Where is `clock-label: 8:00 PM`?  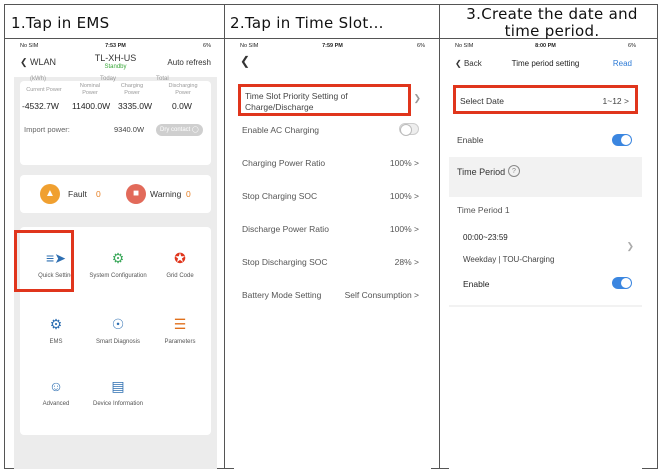
clock-label: 8:00 PM is located at coordinates (545, 46).